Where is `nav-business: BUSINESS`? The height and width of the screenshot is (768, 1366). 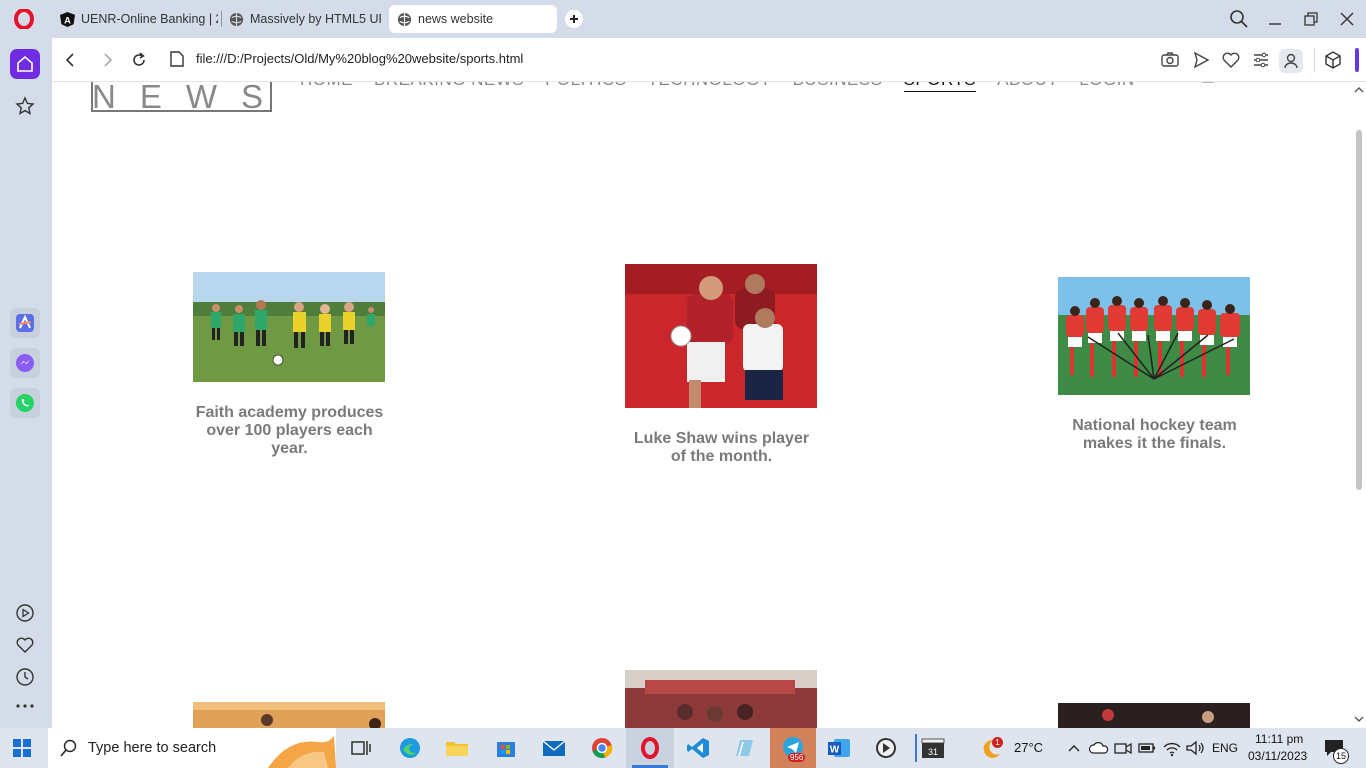
nav-business: BUSINESS is located at coordinates (838, 87).